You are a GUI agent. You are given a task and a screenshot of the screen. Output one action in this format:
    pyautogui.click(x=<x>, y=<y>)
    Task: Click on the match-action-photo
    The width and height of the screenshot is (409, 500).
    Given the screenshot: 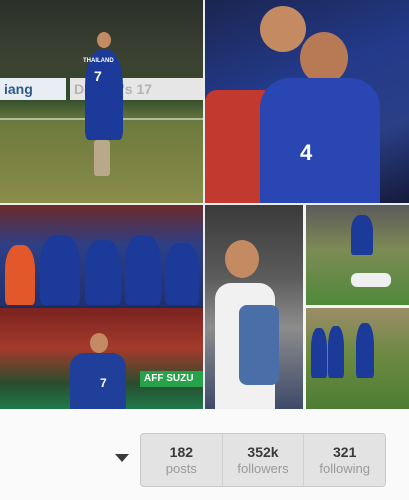 What is the action you would take?
    pyautogui.click(x=357, y=255)
    